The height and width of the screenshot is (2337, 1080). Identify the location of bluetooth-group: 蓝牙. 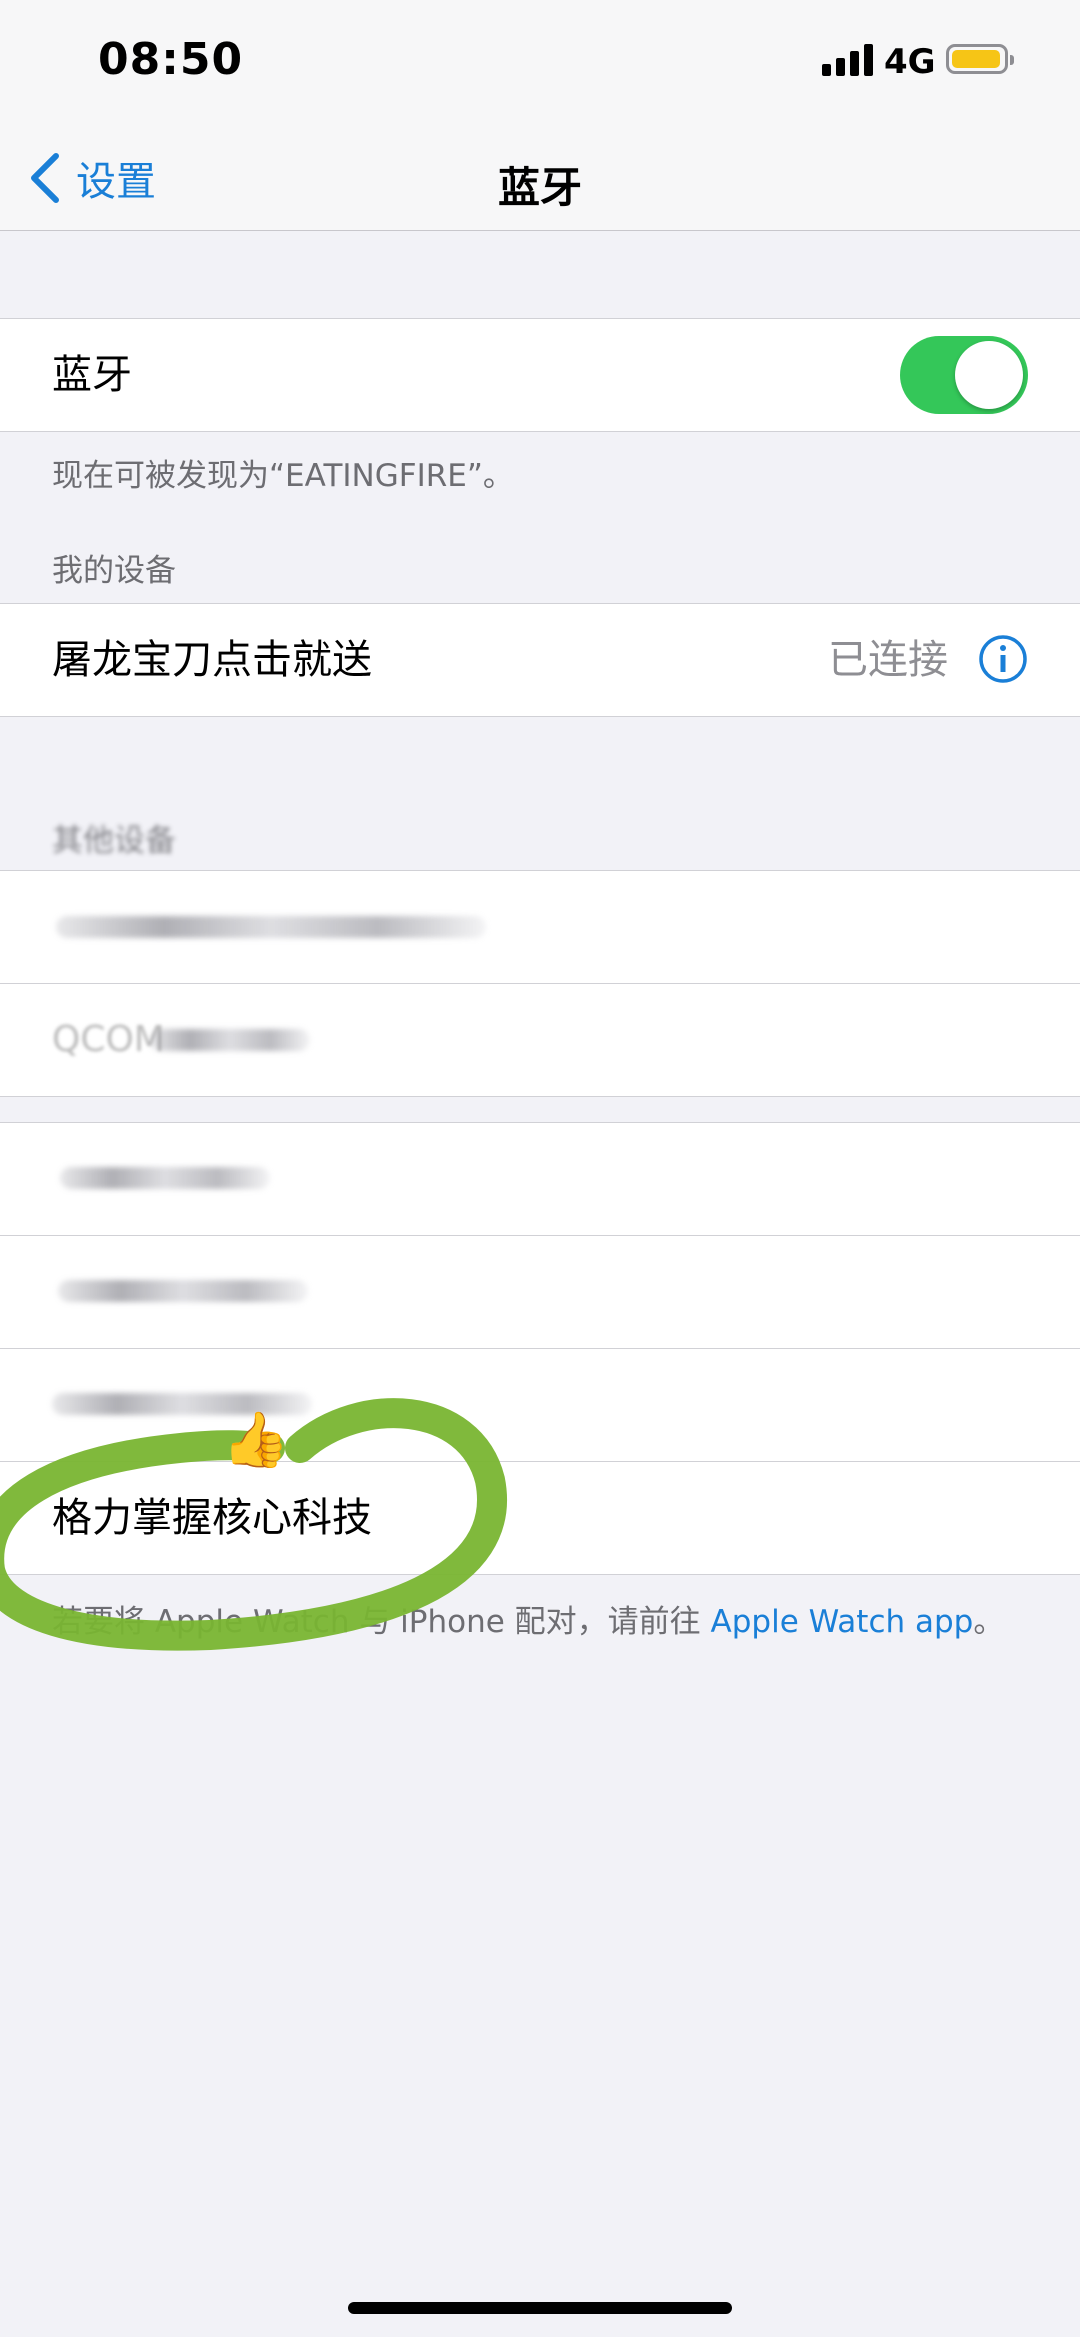
(540, 375).